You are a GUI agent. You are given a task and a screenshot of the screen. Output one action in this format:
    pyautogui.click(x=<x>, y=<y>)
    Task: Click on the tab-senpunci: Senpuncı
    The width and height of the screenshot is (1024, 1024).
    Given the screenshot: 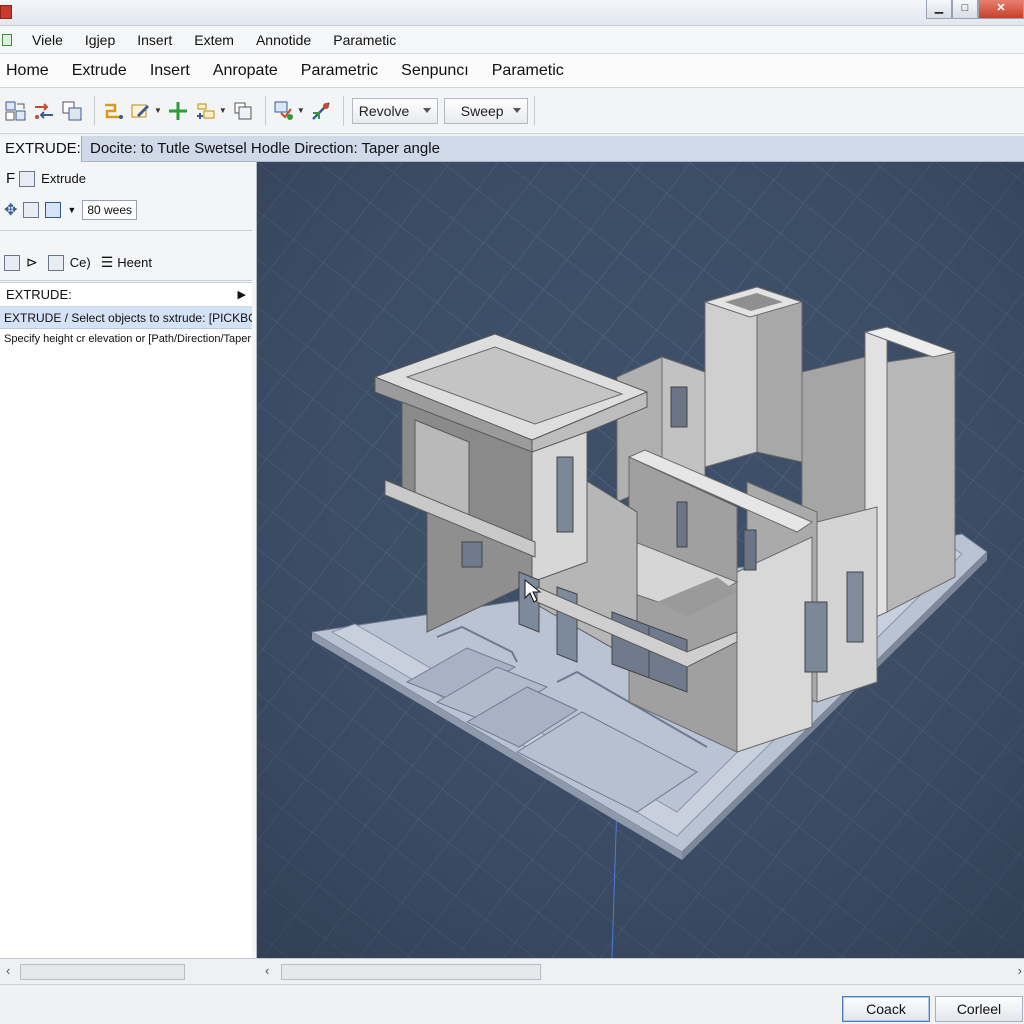 What is the action you would take?
    pyautogui.click(x=435, y=71)
    